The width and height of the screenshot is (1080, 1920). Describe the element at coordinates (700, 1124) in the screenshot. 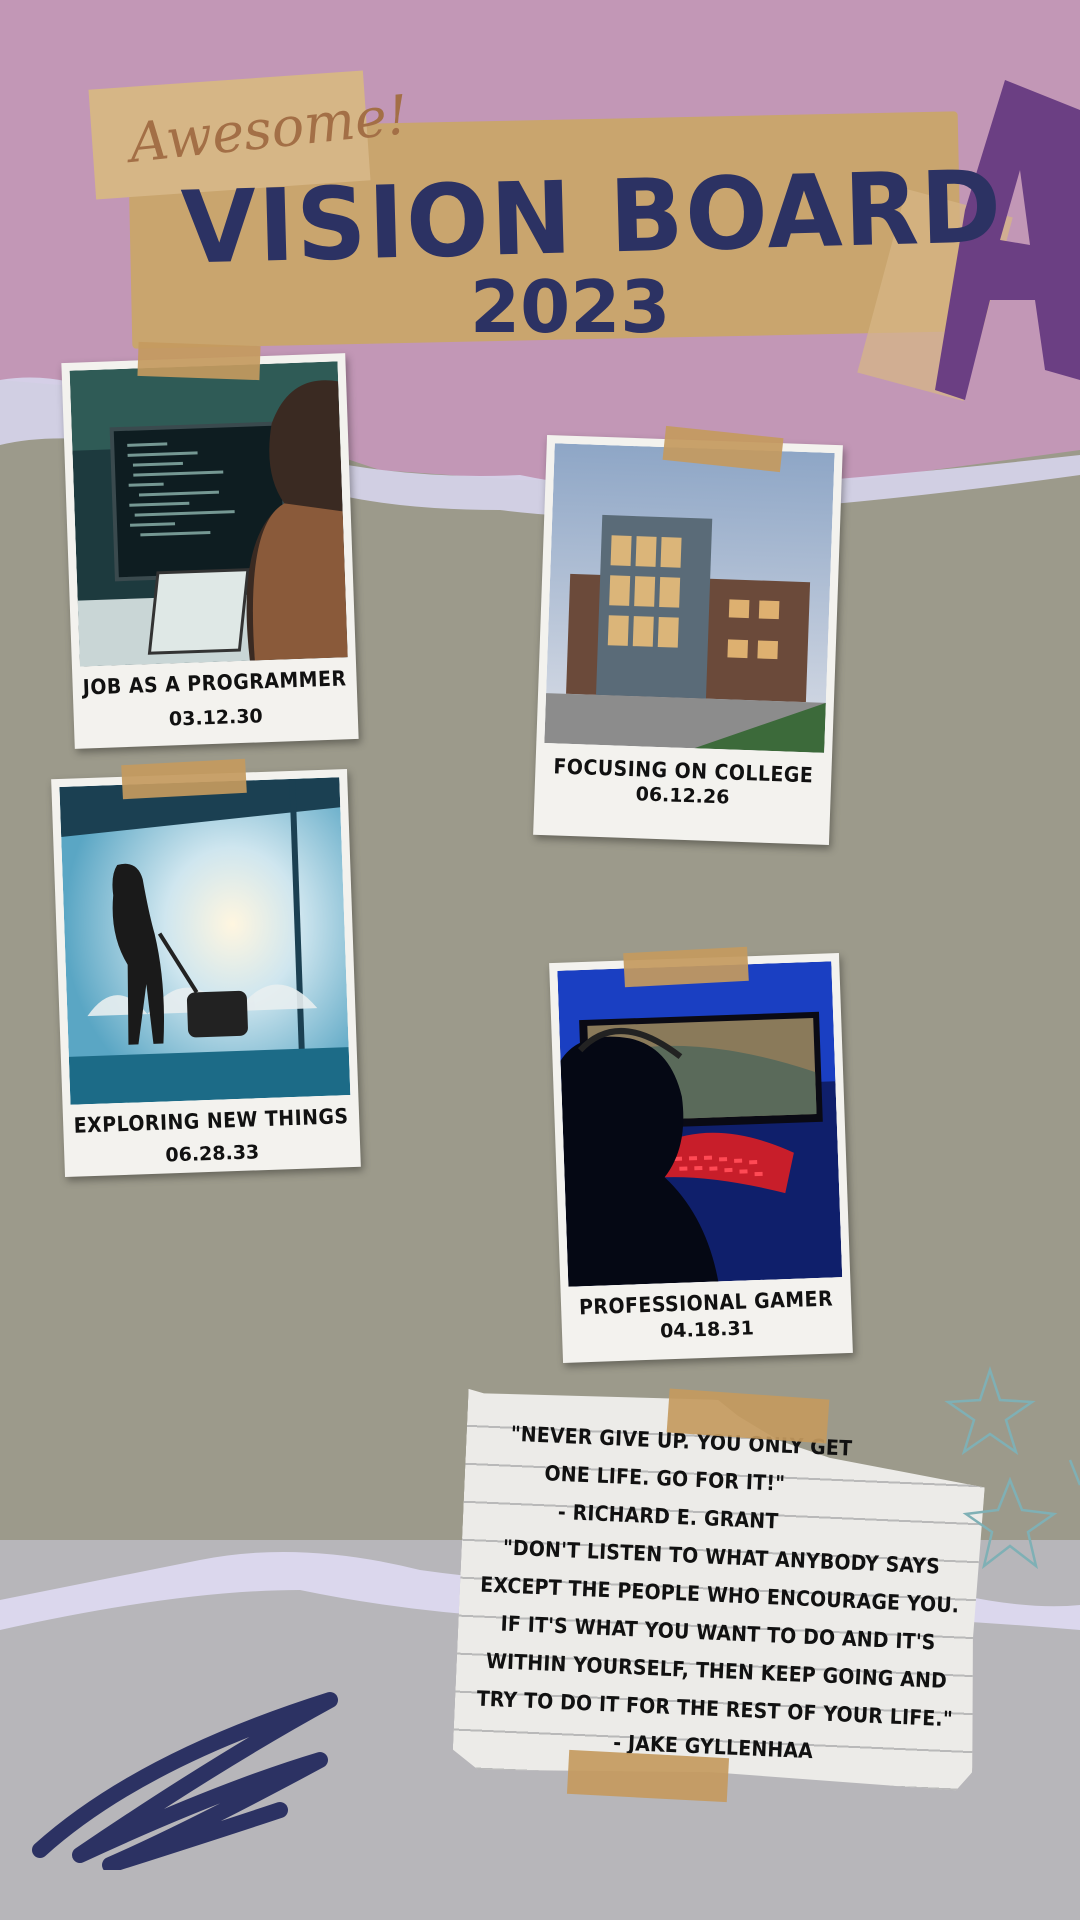

I see `gamer-photo` at that location.